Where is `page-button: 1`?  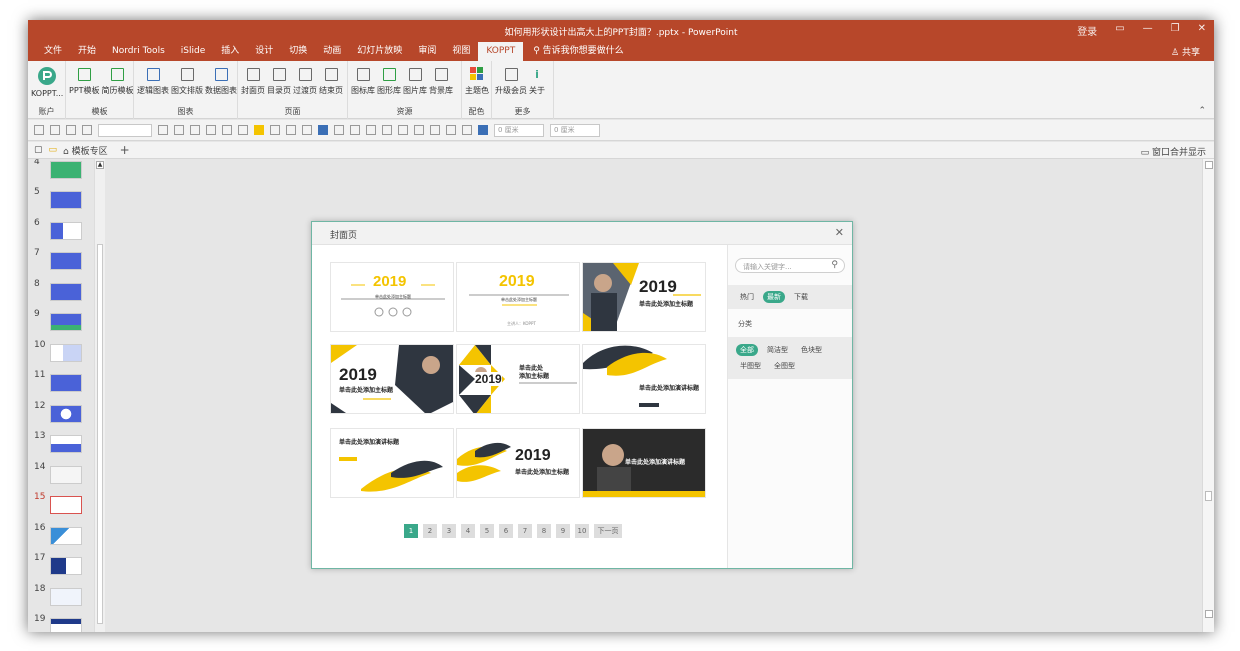
page-button: 1 is located at coordinates (411, 531).